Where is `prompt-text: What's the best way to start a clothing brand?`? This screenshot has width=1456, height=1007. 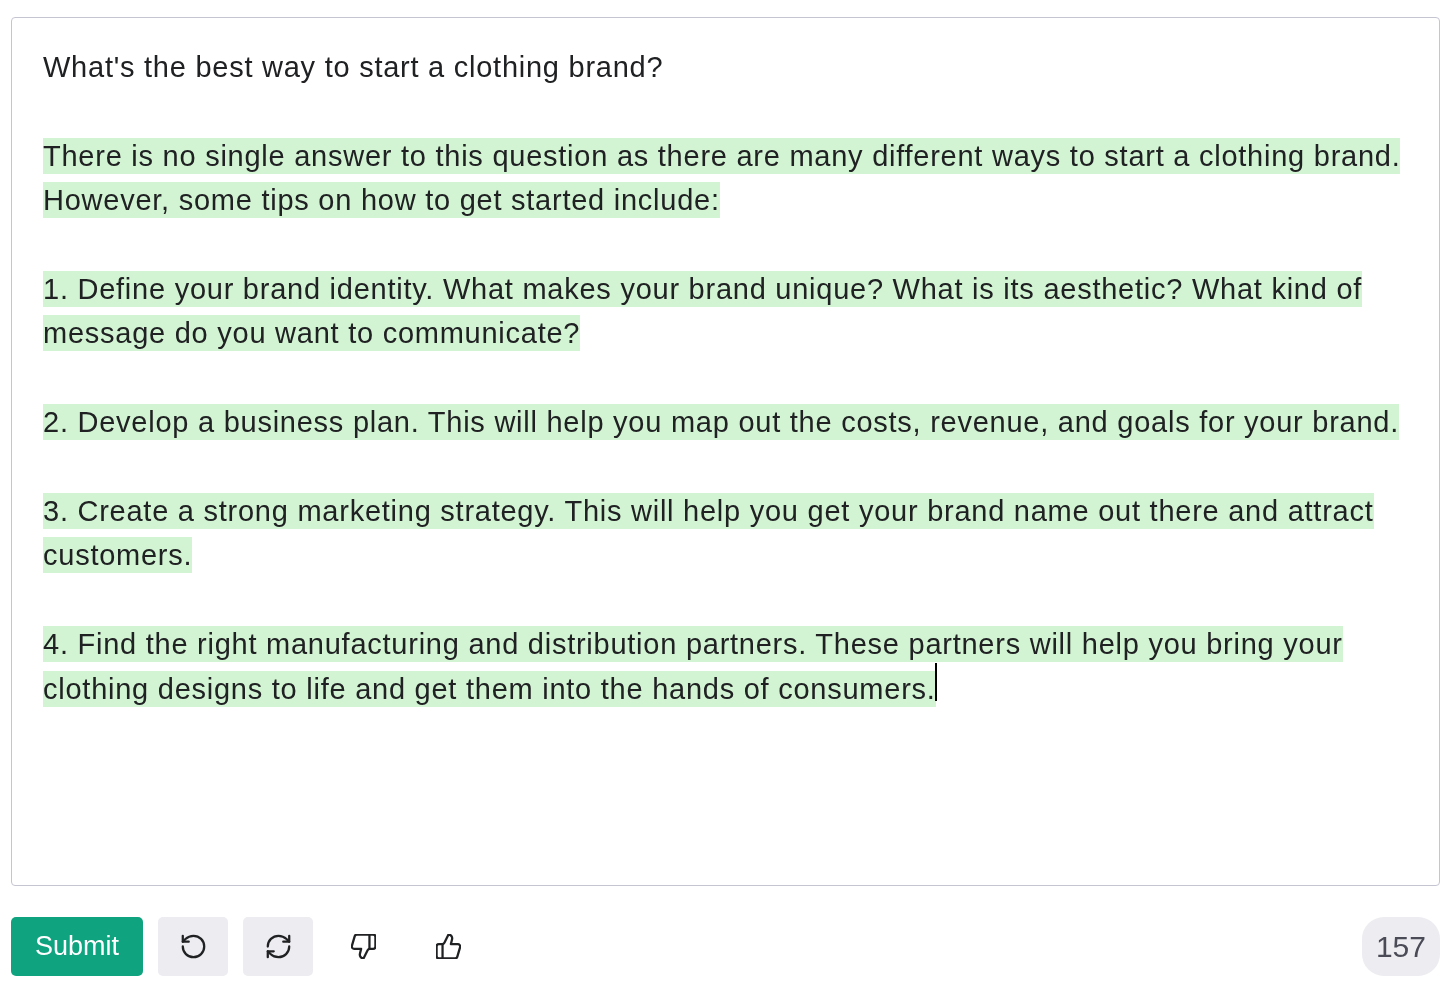
prompt-text: What's the best way to start a clothing brand? is located at coordinates (353, 67).